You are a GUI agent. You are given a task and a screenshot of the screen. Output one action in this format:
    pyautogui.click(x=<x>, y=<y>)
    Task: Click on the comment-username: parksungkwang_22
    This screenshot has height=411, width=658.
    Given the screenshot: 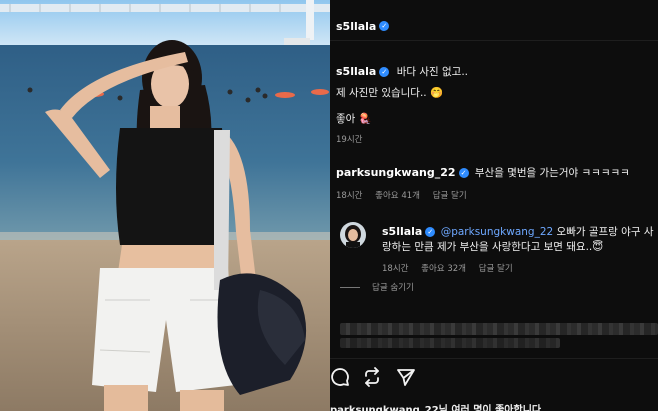 What is the action you would take?
    pyautogui.click(x=396, y=172)
    